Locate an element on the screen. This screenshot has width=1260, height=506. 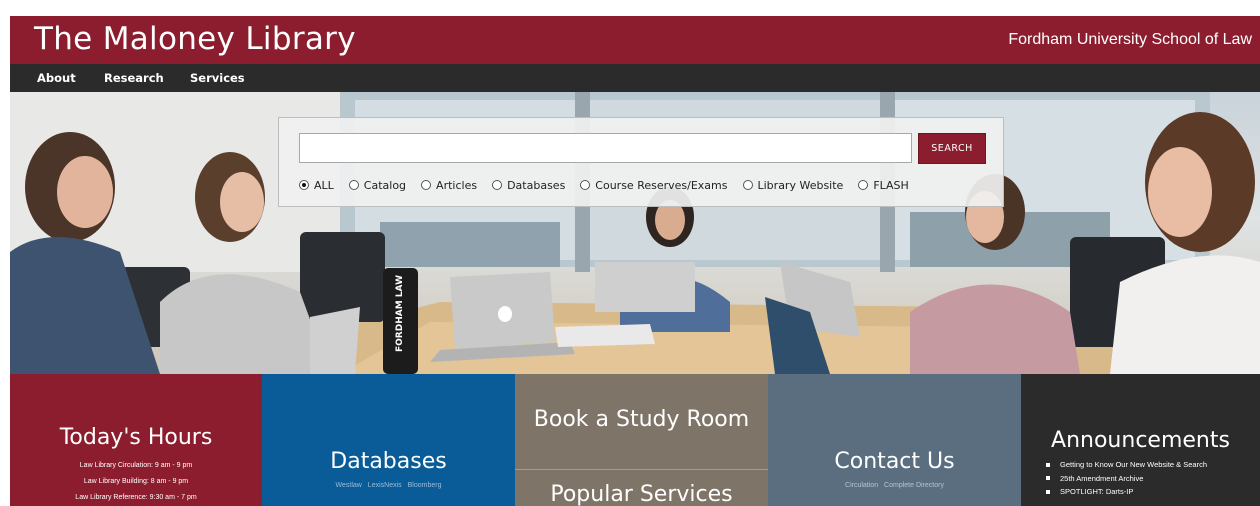
scope-databases: Databases is located at coordinates (528, 185).